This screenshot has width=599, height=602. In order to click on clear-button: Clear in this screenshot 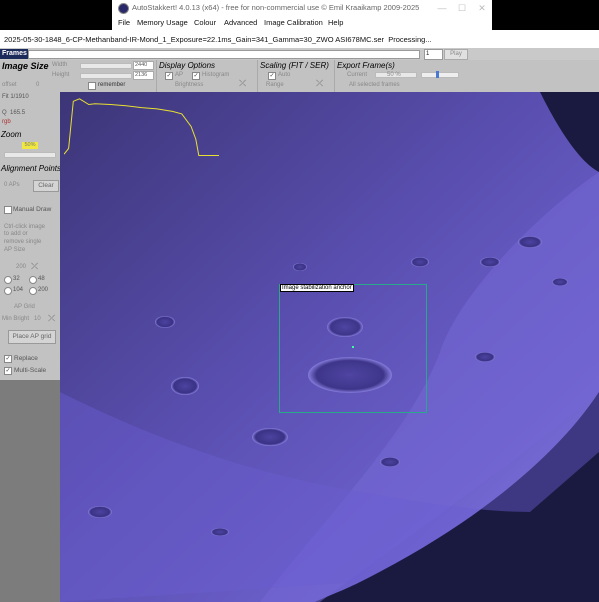, I will do `click(46, 186)`.